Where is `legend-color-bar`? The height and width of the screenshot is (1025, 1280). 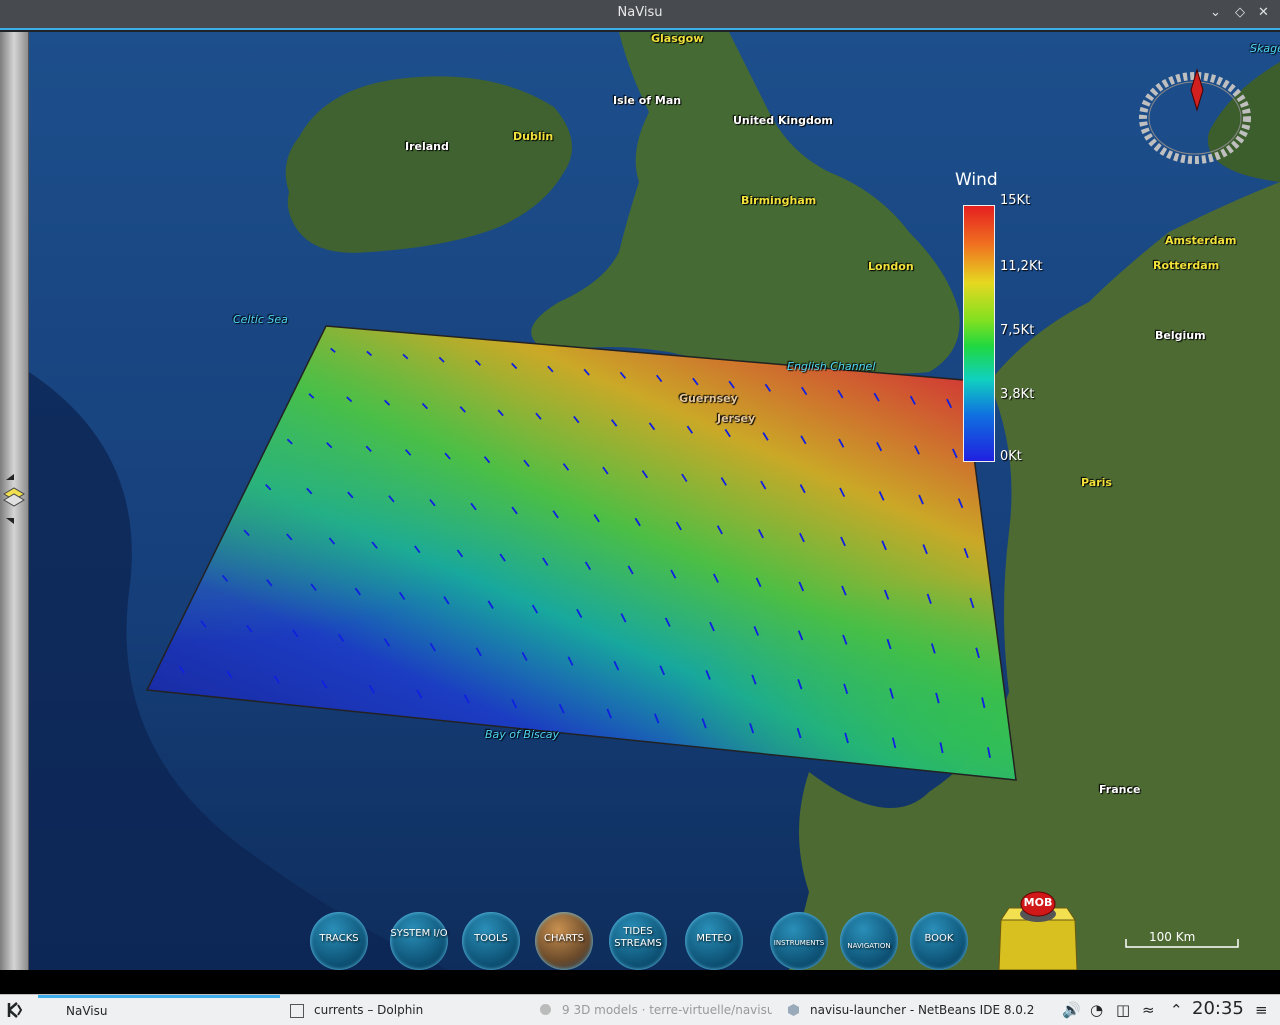 legend-color-bar is located at coordinates (979, 333).